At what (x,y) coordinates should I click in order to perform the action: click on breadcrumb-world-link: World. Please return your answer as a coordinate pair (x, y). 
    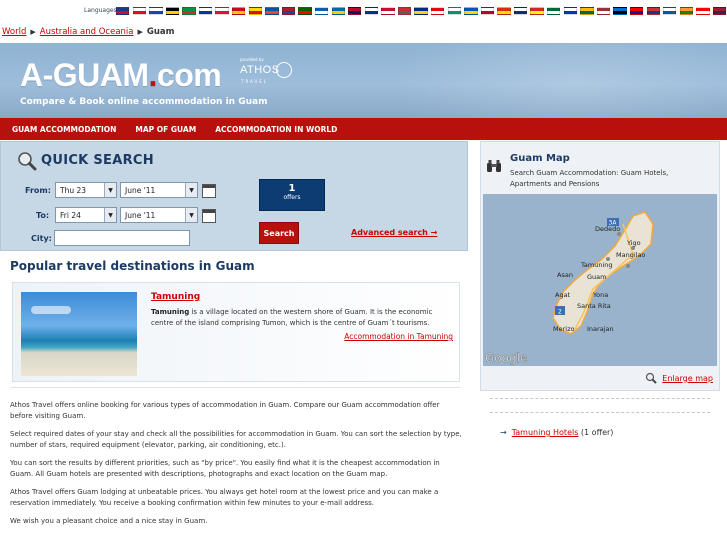
    Looking at the image, I should click on (14, 32).